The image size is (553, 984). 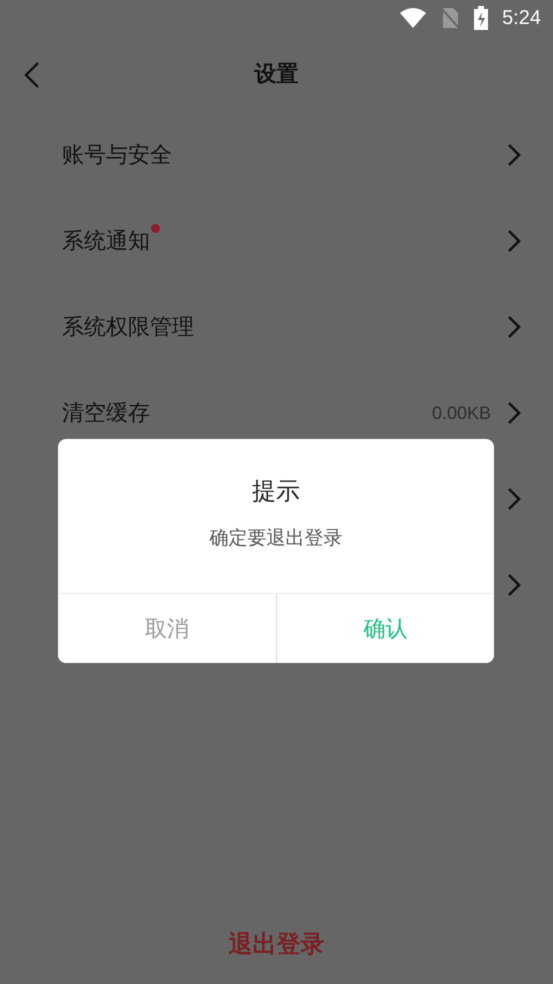 I want to click on wifi-icon, so click(x=413, y=18).